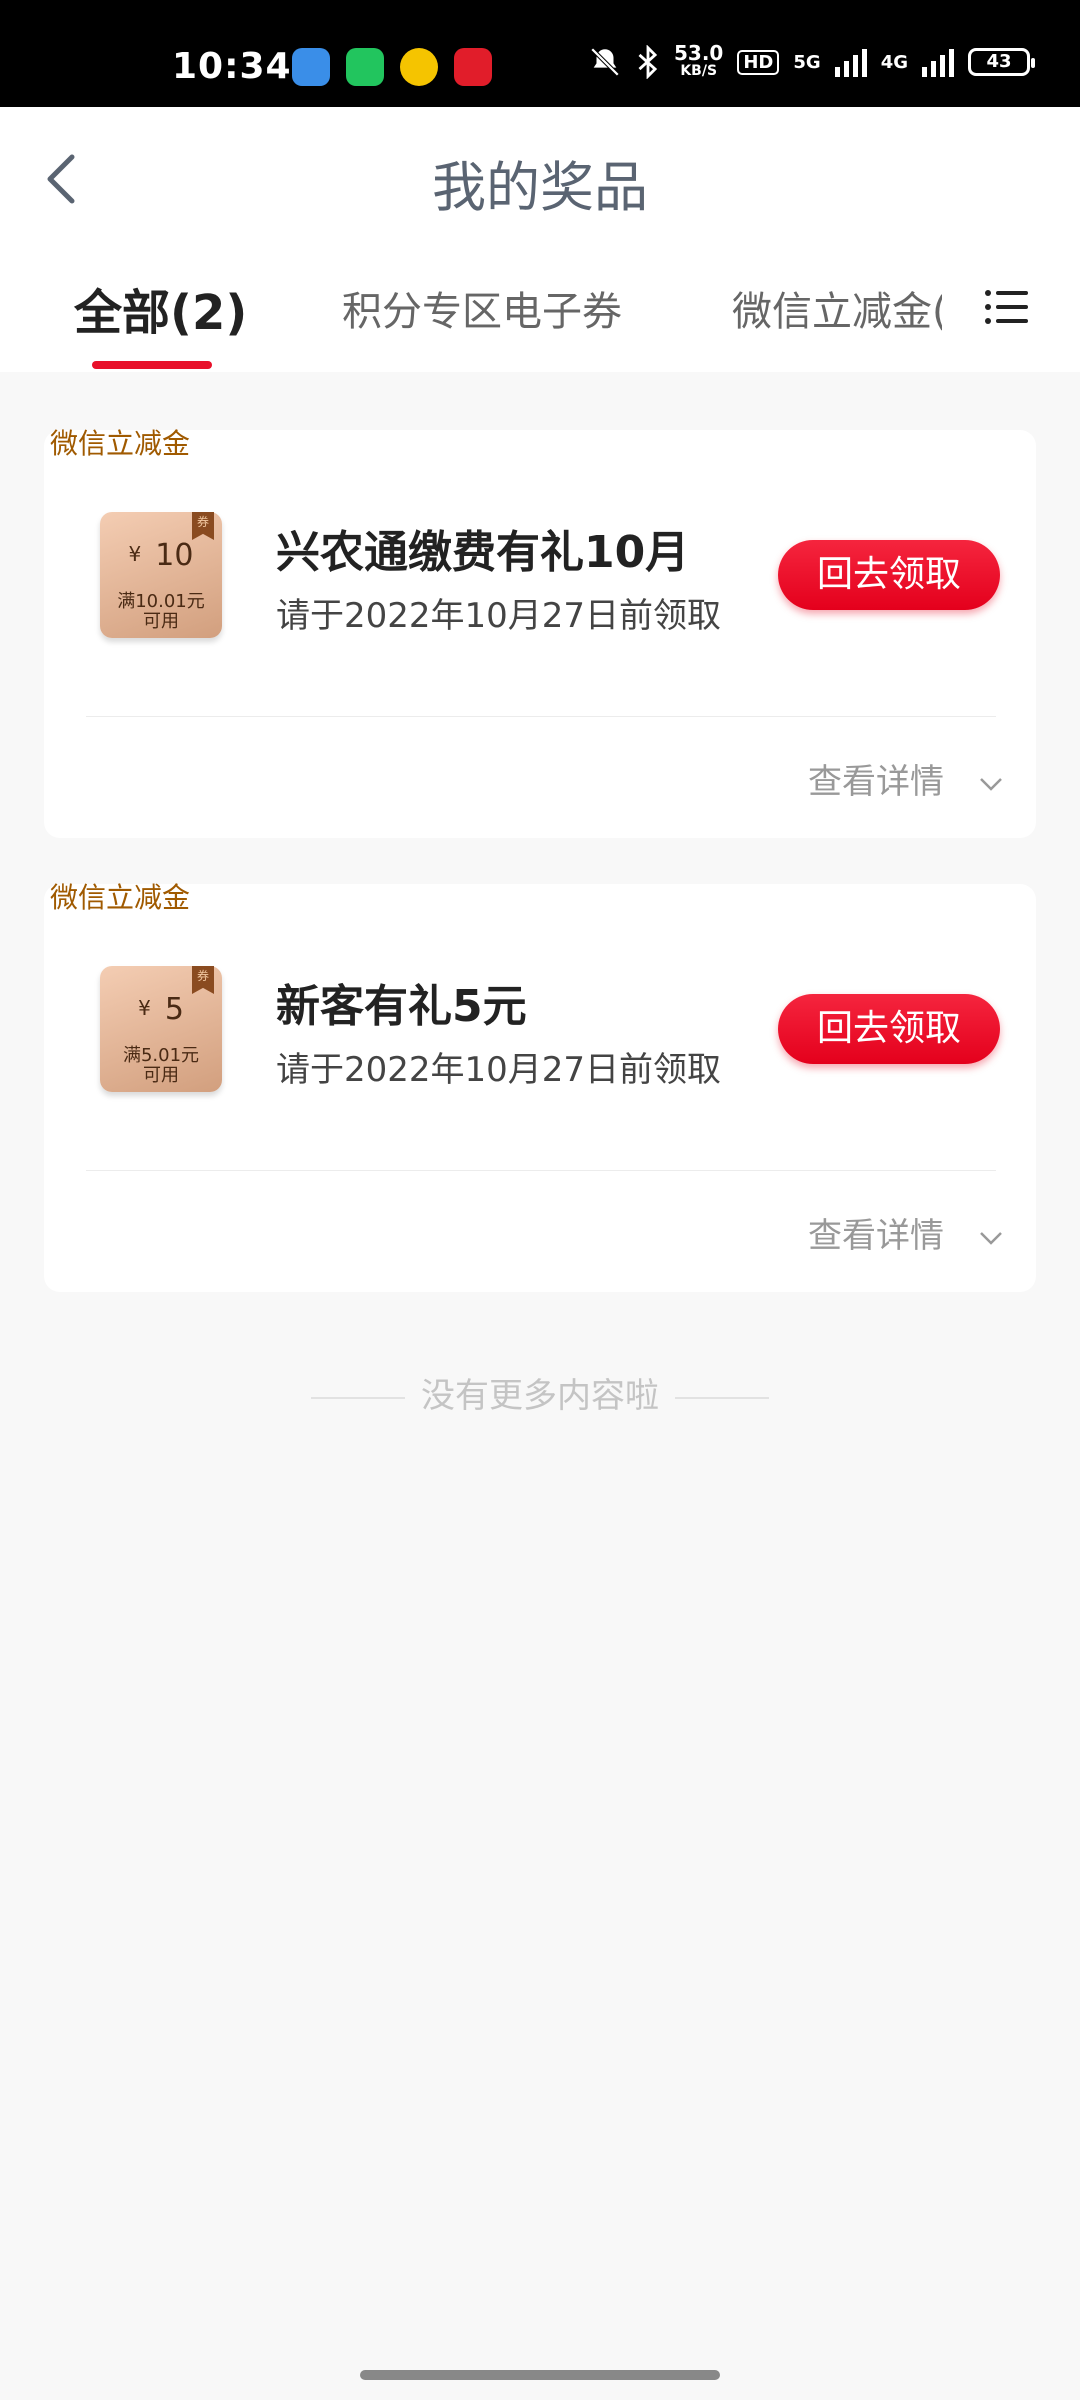 The height and width of the screenshot is (2400, 1080). What do you see at coordinates (161, 575) in the screenshot?
I see `coupon-badge: 券 ¥10 满10.01元 可用` at bounding box center [161, 575].